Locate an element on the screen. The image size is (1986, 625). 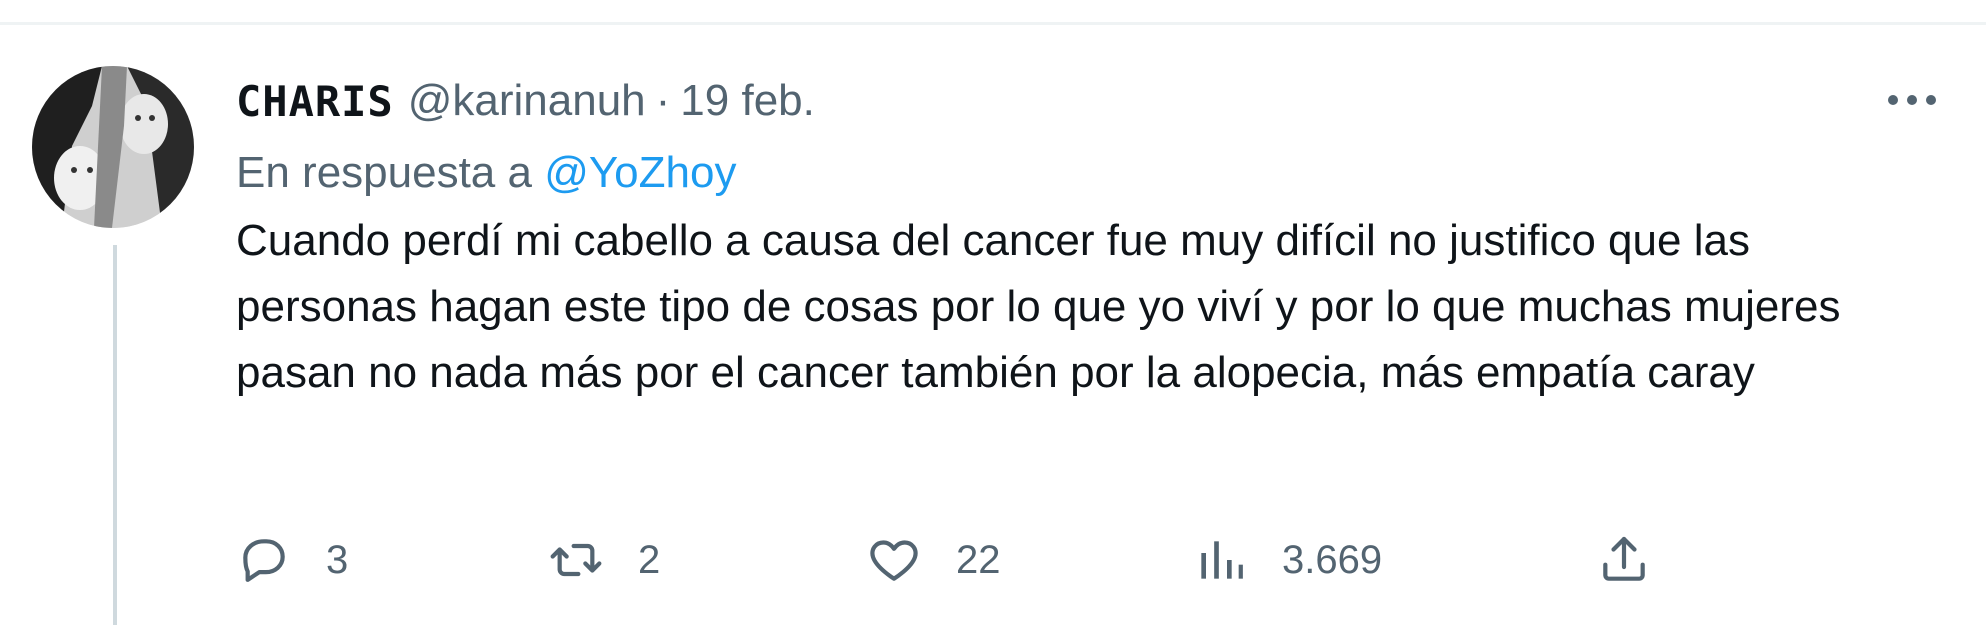
tweet-header: CHARIS @karinanuh · 19 feb. is located at coordinates (1086, 101).